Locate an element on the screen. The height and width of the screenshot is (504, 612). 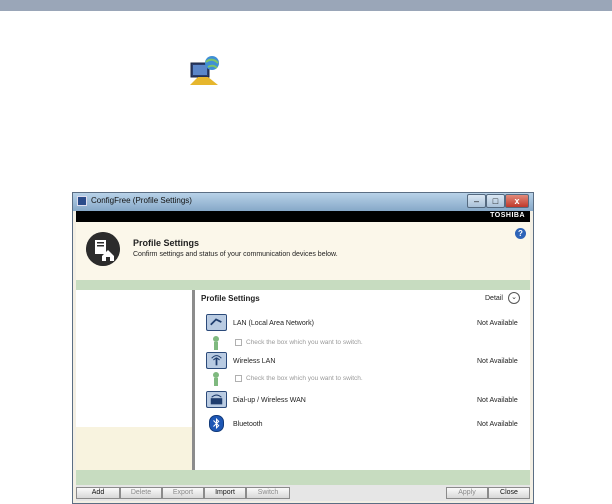
device-status-dialup: Not Available is located at coordinates (497, 400).